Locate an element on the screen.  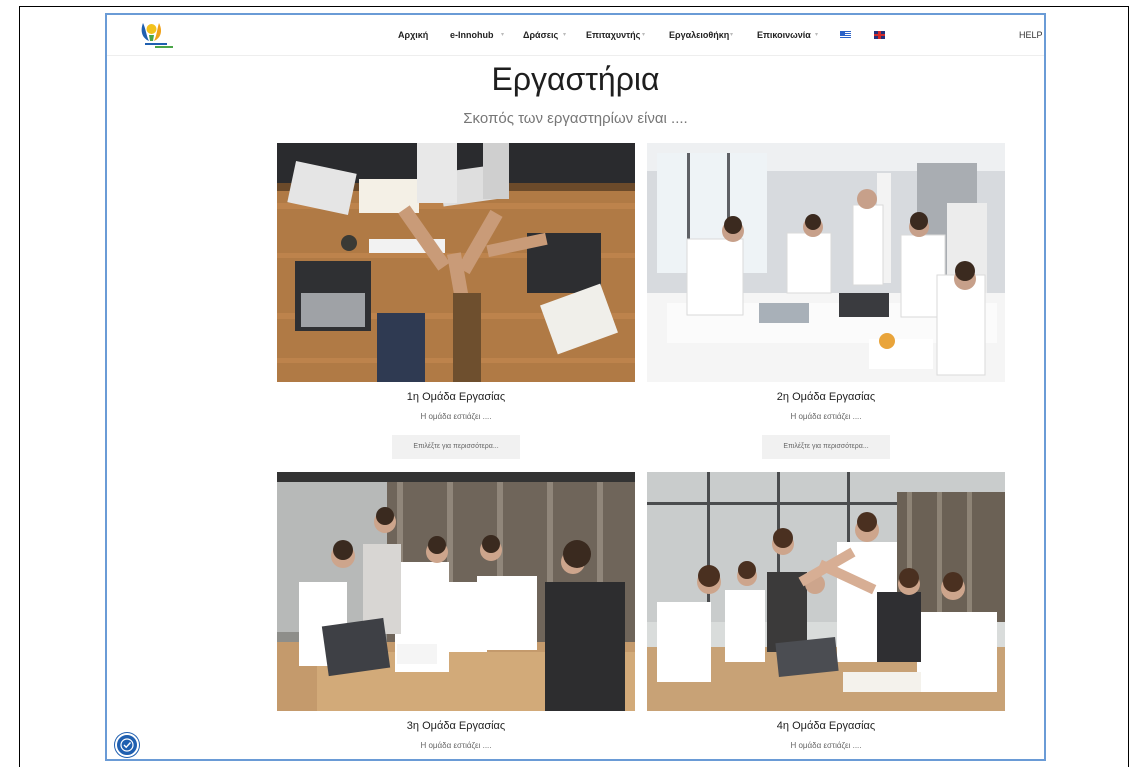
nav-item-toolbox: Εργαλειοθήκη is located at coordinates (699, 35).